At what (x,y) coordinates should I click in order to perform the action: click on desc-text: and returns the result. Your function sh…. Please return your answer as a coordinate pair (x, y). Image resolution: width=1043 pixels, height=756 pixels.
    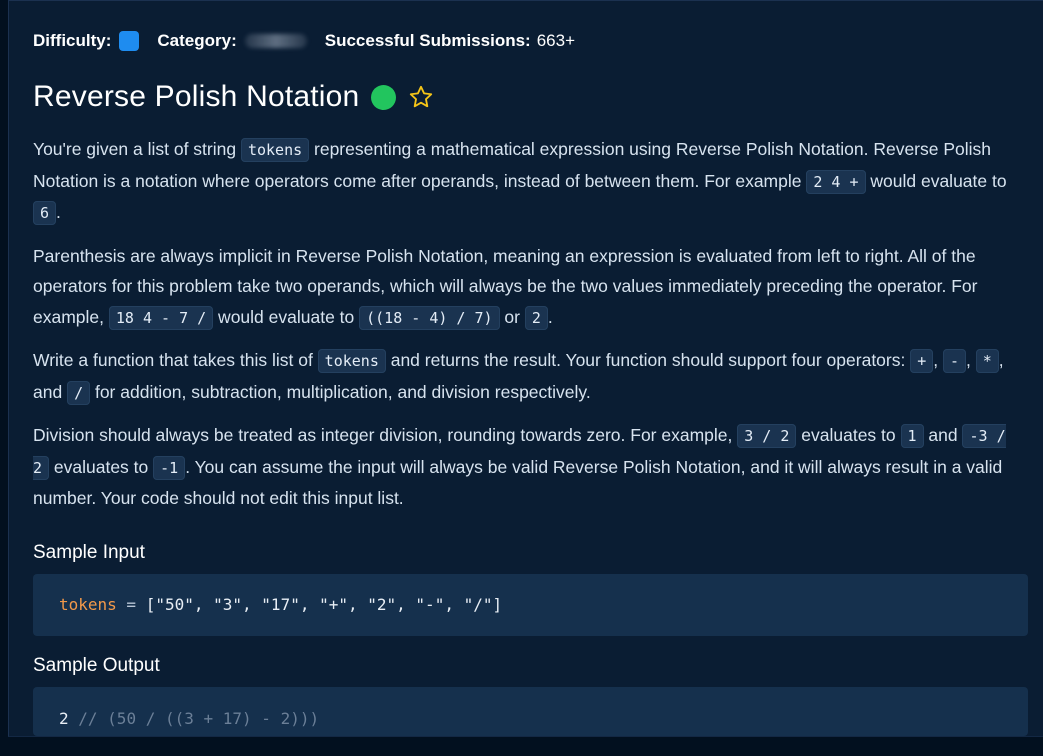
    Looking at the image, I should click on (648, 360).